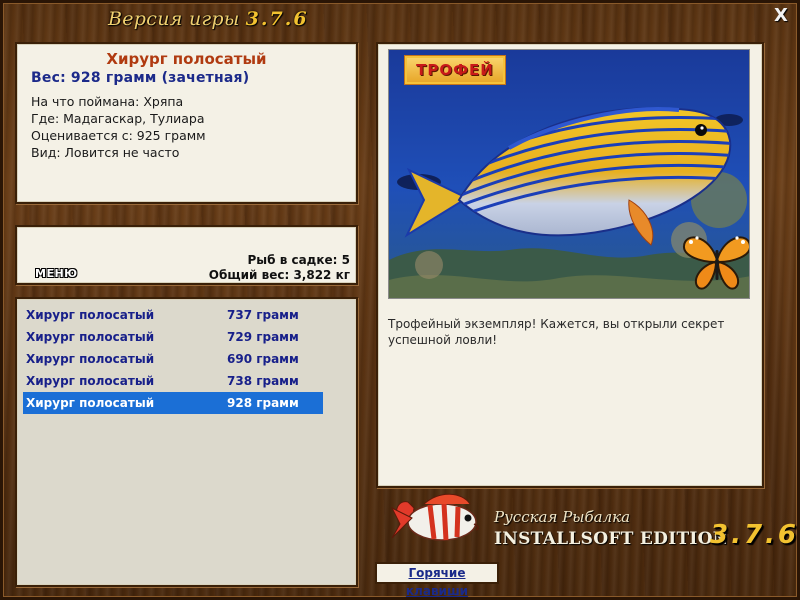 The height and width of the screenshot is (600, 800). I want to click on catch-weight: 690 грамм, so click(263, 359).